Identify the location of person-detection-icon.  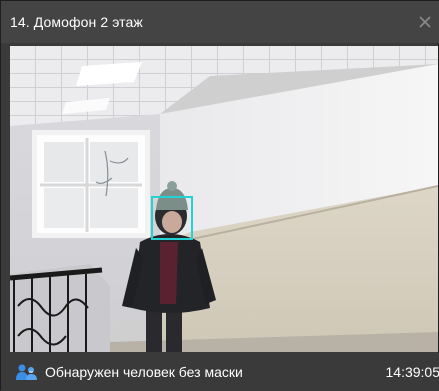
(27, 372).